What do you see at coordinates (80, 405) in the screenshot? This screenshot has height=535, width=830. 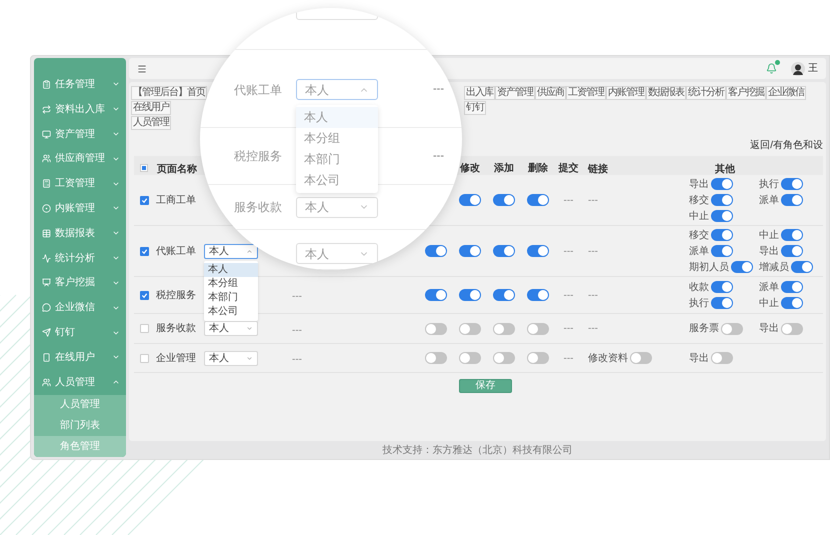 I see `submenu-item: 人员管理` at bounding box center [80, 405].